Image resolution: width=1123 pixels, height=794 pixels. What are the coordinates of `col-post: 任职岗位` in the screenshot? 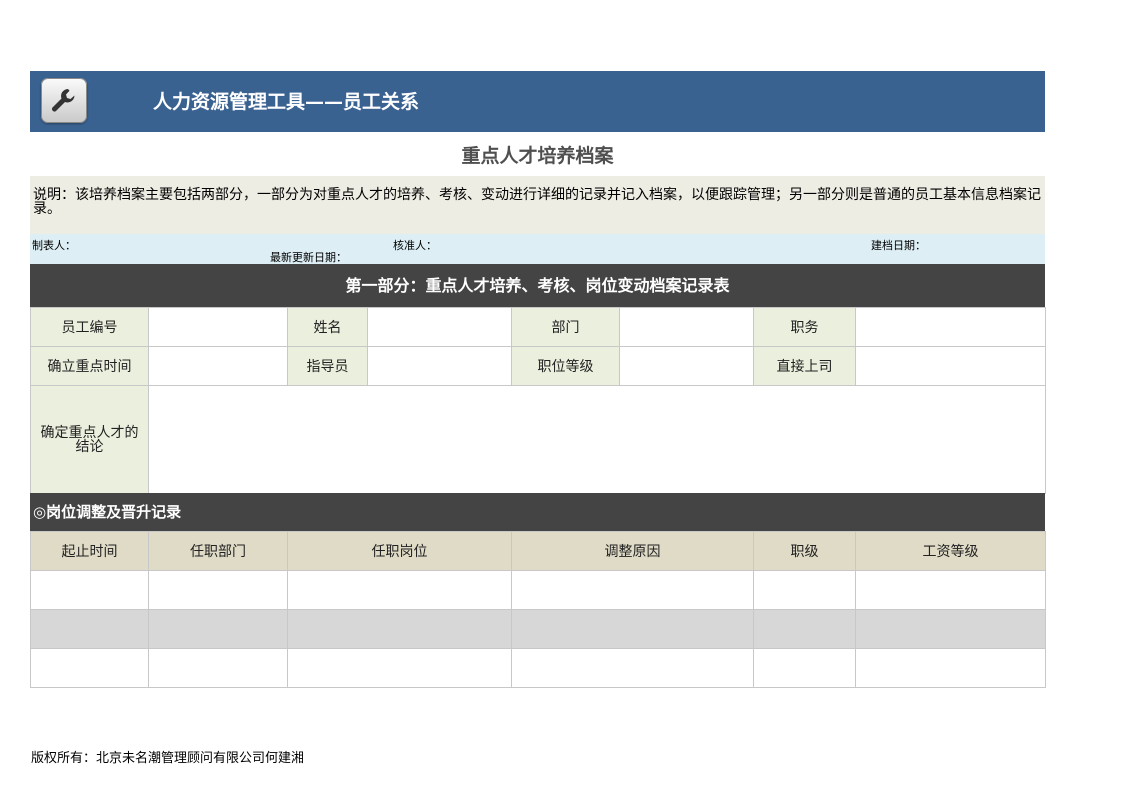 It's located at (399, 551).